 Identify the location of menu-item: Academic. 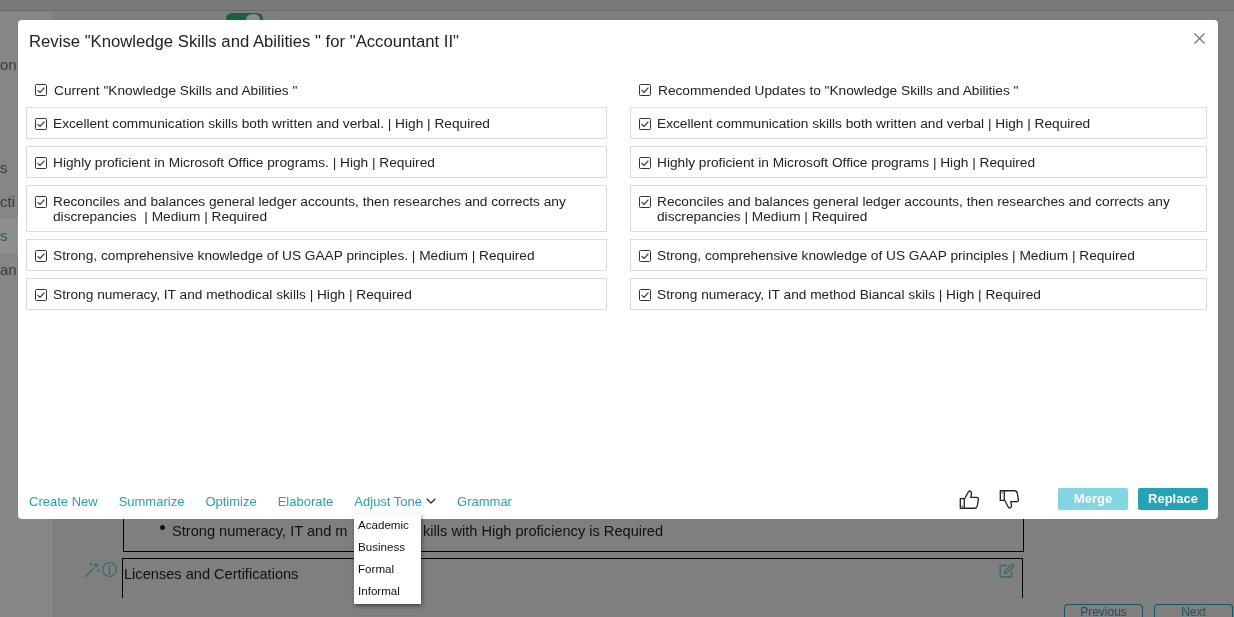
(387, 525).